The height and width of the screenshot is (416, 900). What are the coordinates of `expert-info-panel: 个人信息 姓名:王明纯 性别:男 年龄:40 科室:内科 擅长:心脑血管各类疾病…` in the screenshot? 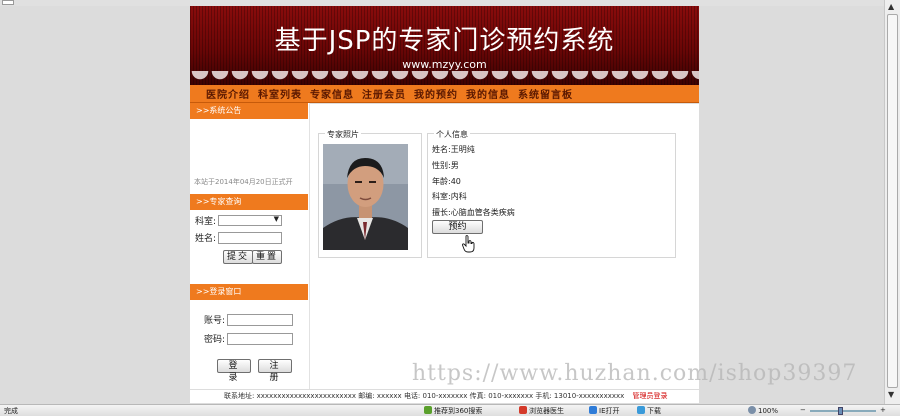 It's located at (551, 193).